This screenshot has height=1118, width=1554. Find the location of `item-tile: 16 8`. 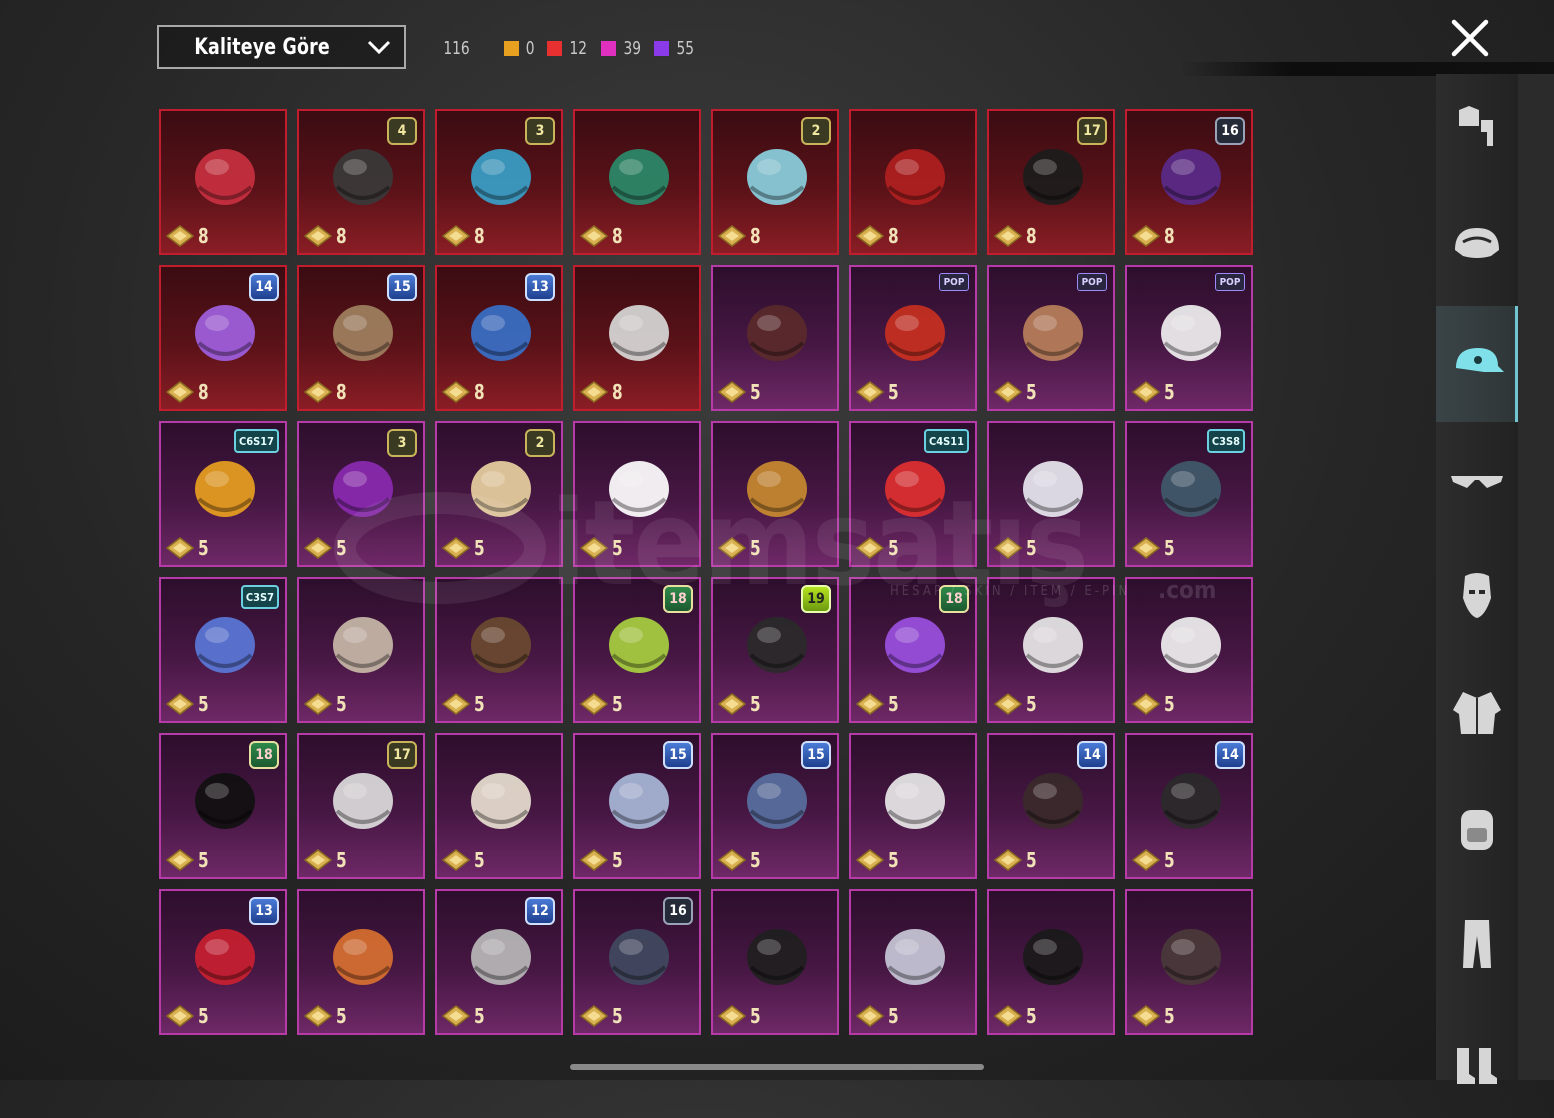

item-tile: 16 8 is located at coordinates (1189, 182).